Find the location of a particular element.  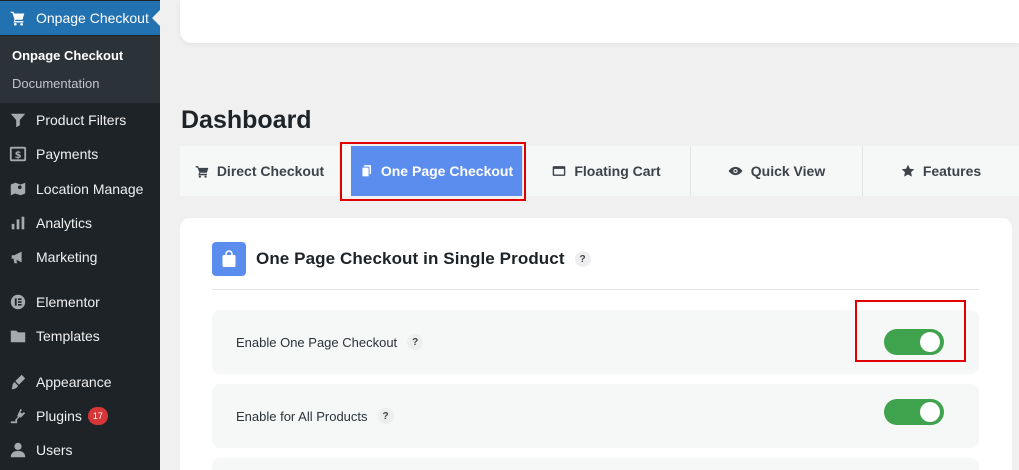

tab-quick-view: Quick View is located at coordinates (777, 171).